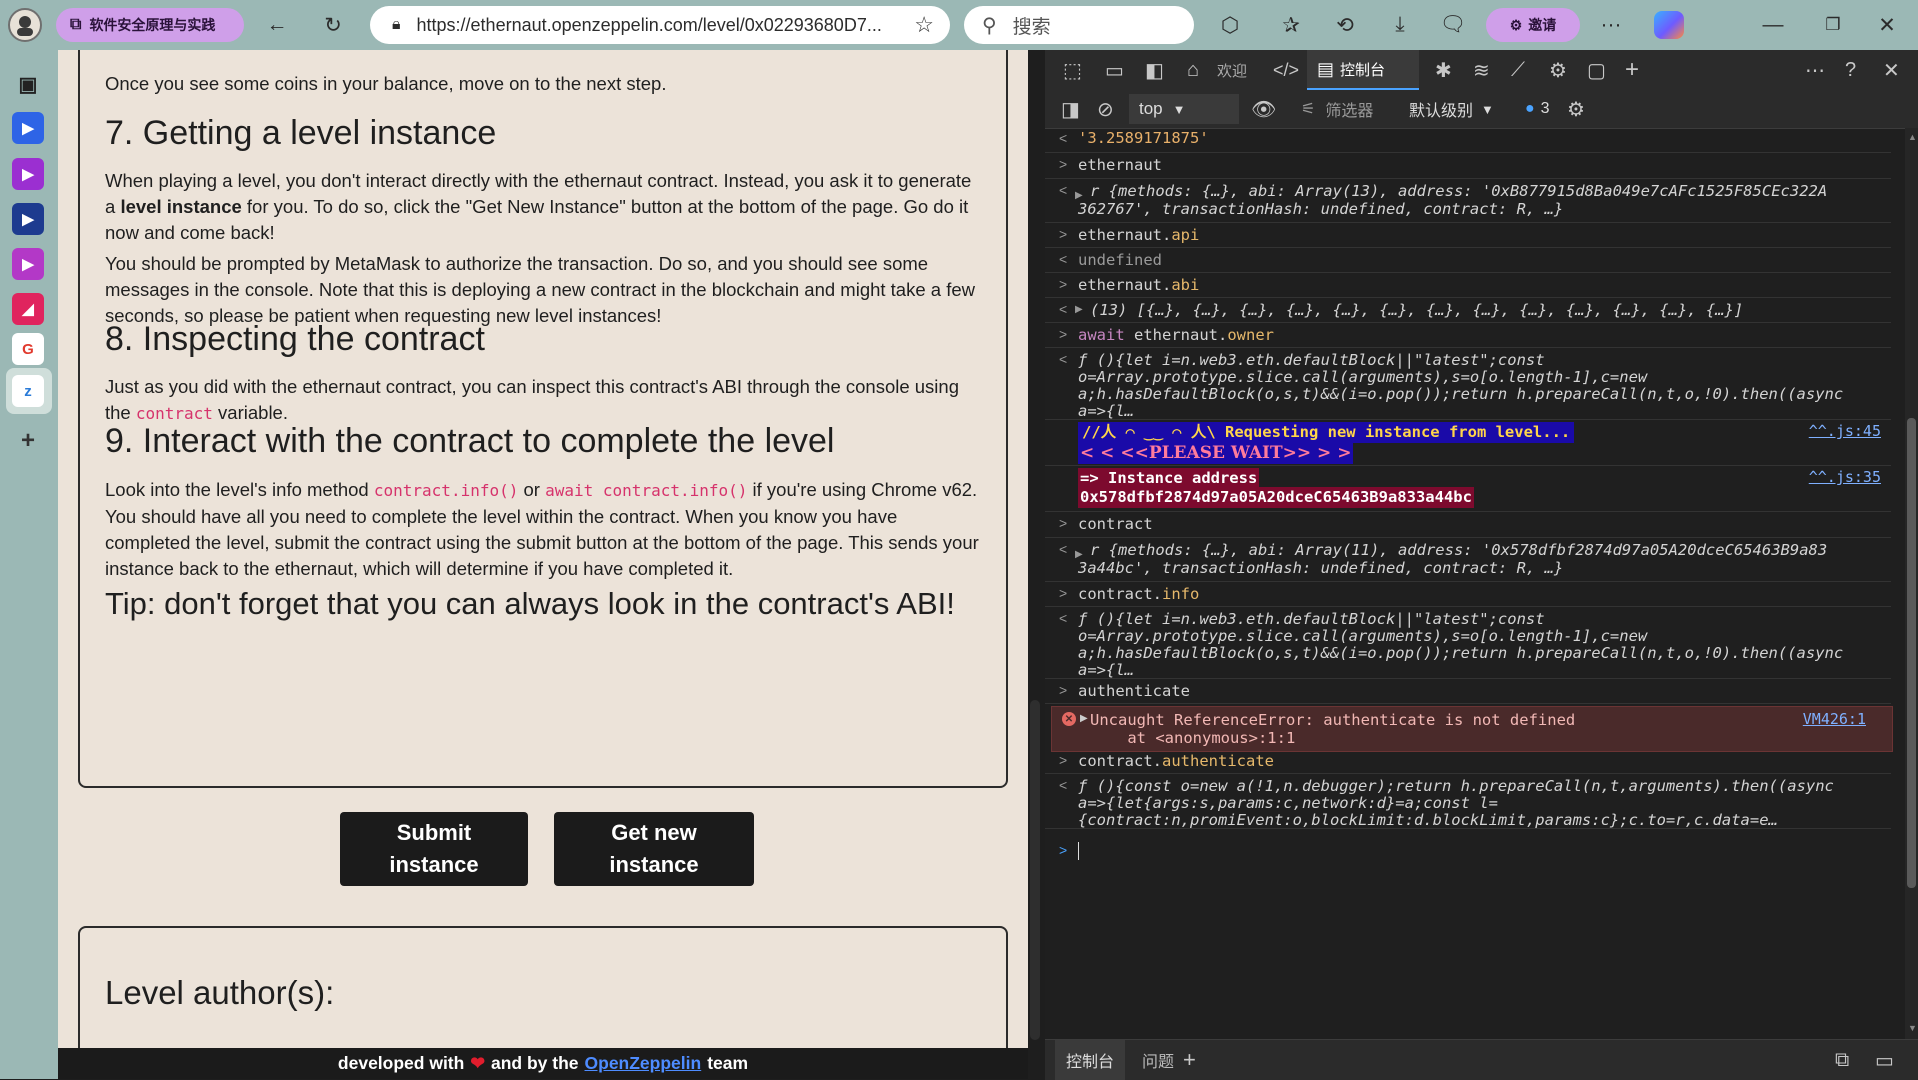 The height and width of the screenshot is (1080, 1918). I want to click on tab-console-label: 控制台, so click(1363, 70).